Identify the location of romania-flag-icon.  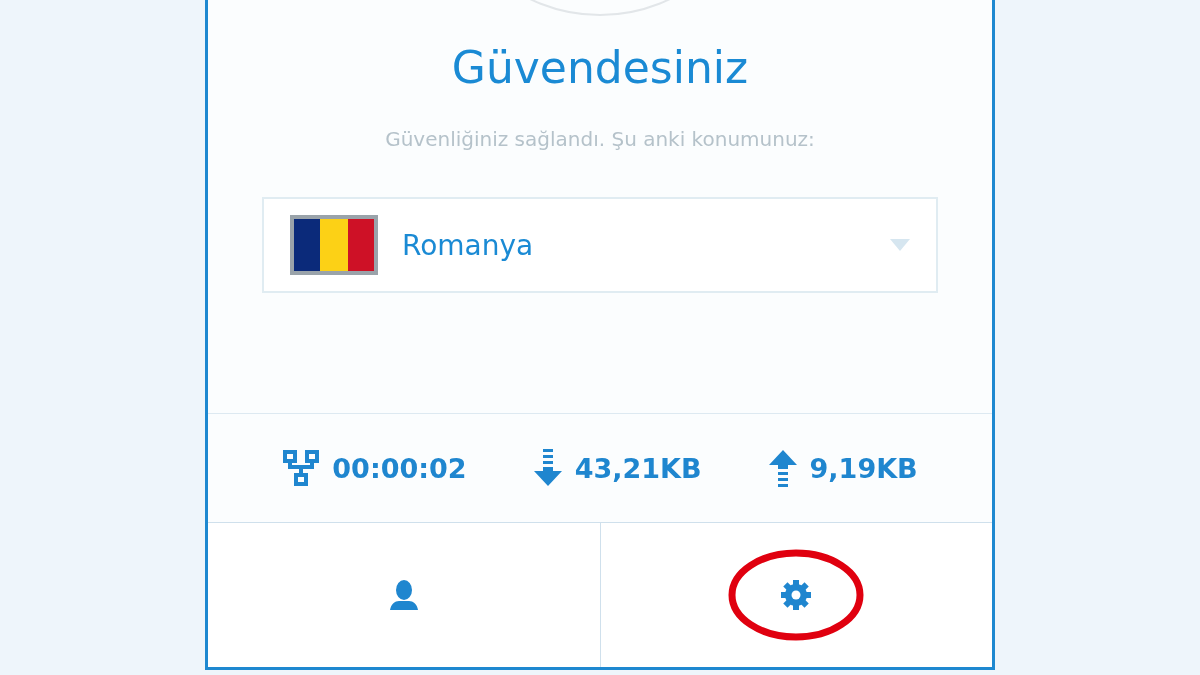
(334, 245).